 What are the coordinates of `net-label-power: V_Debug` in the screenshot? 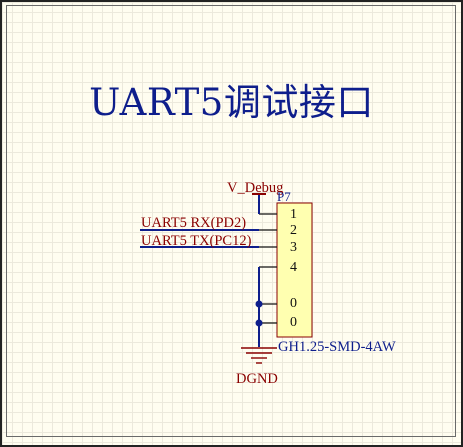 It's located at (255, 188).